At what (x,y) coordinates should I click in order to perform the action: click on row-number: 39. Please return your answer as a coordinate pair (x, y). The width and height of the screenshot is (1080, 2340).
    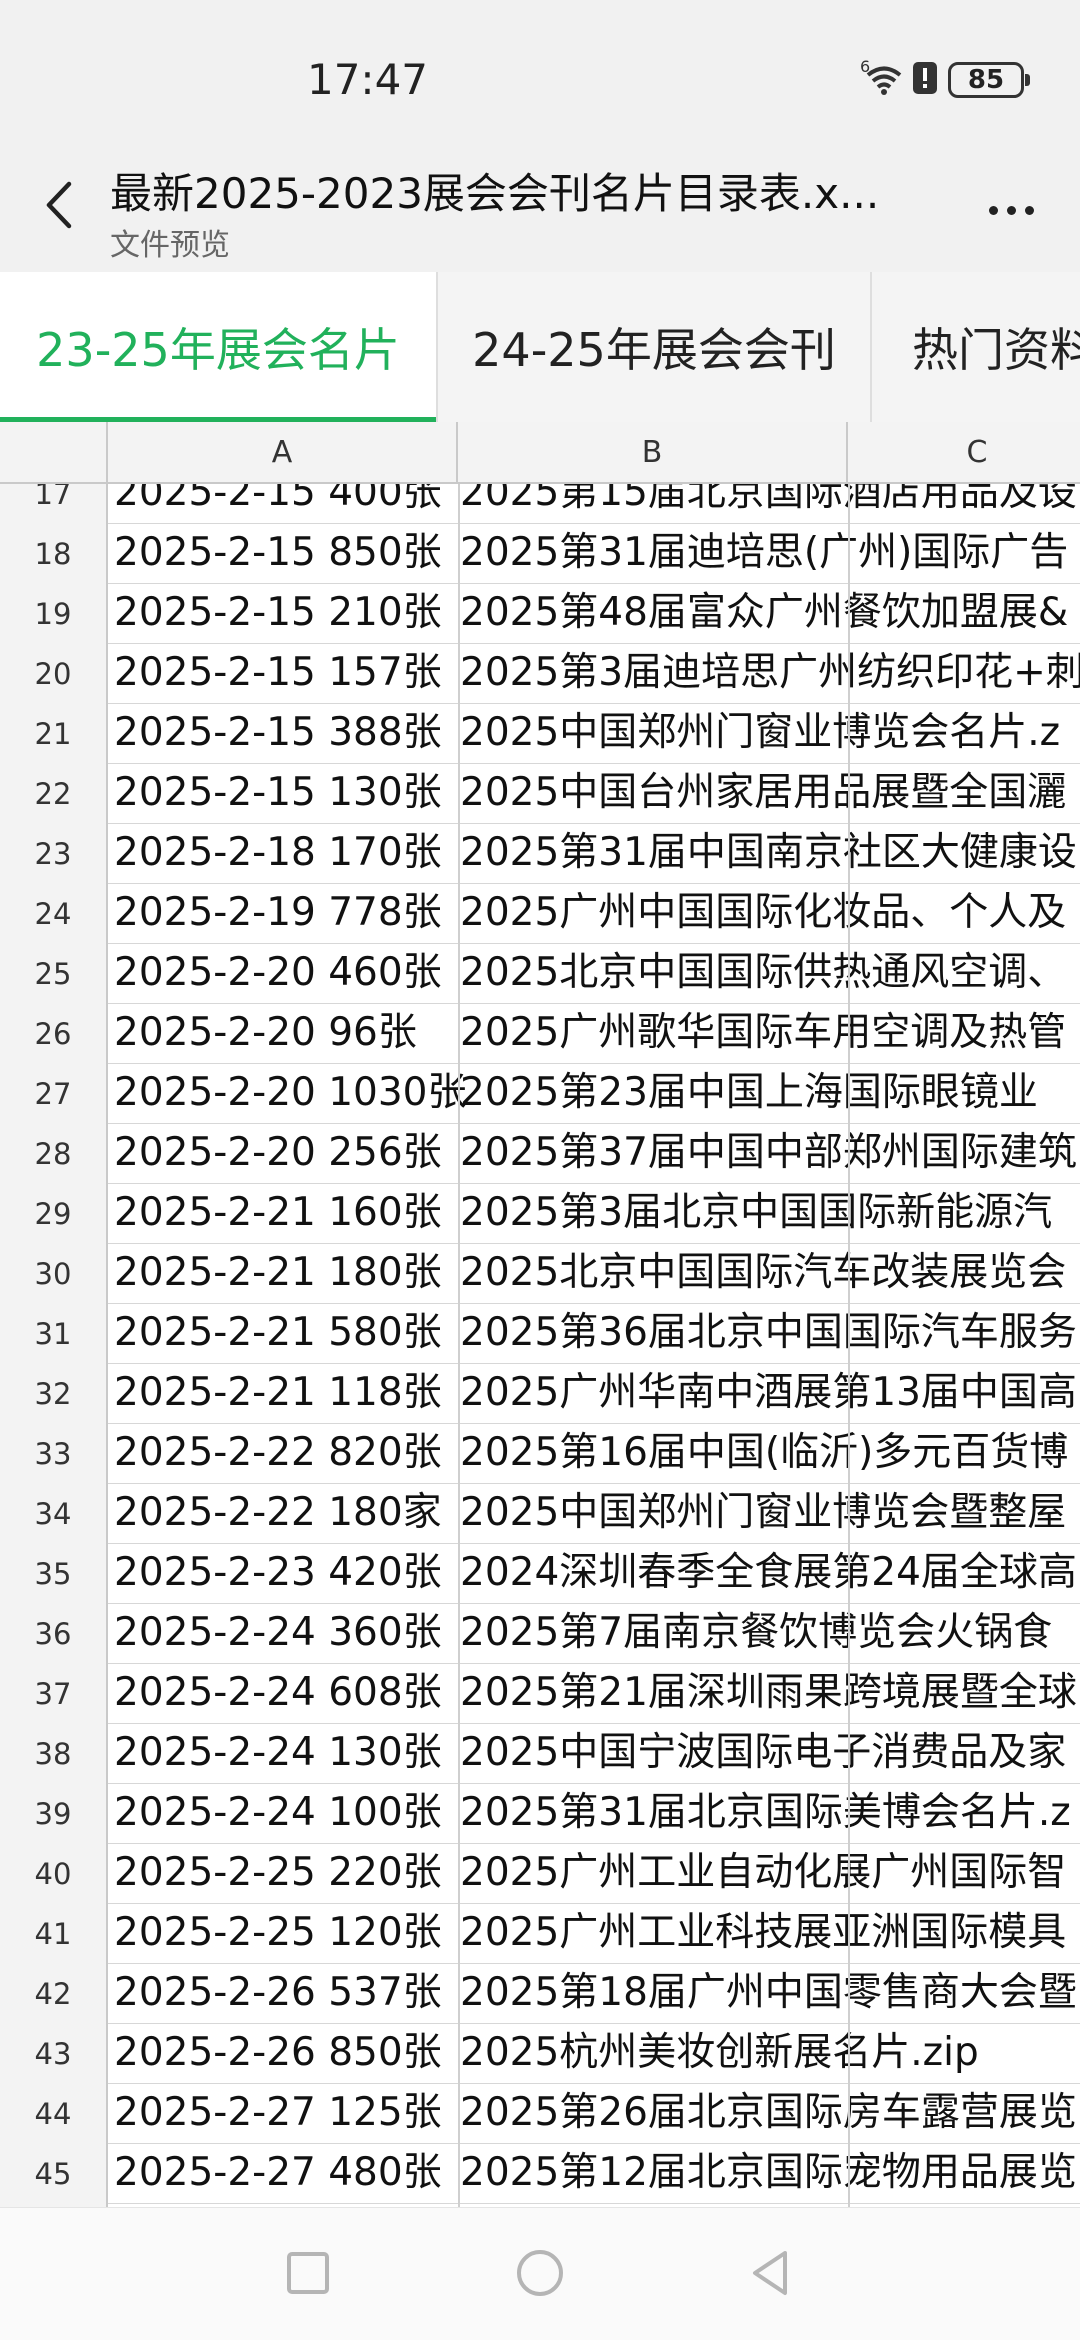
    Looking at the image, I should click on (54, 1814).